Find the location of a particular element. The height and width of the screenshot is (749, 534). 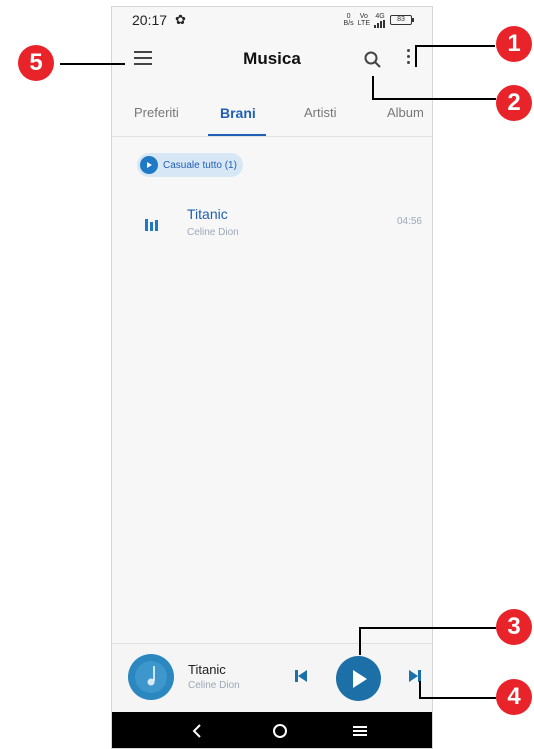

volte-indicator: Vo LTE is located at coordinates (363, 20).